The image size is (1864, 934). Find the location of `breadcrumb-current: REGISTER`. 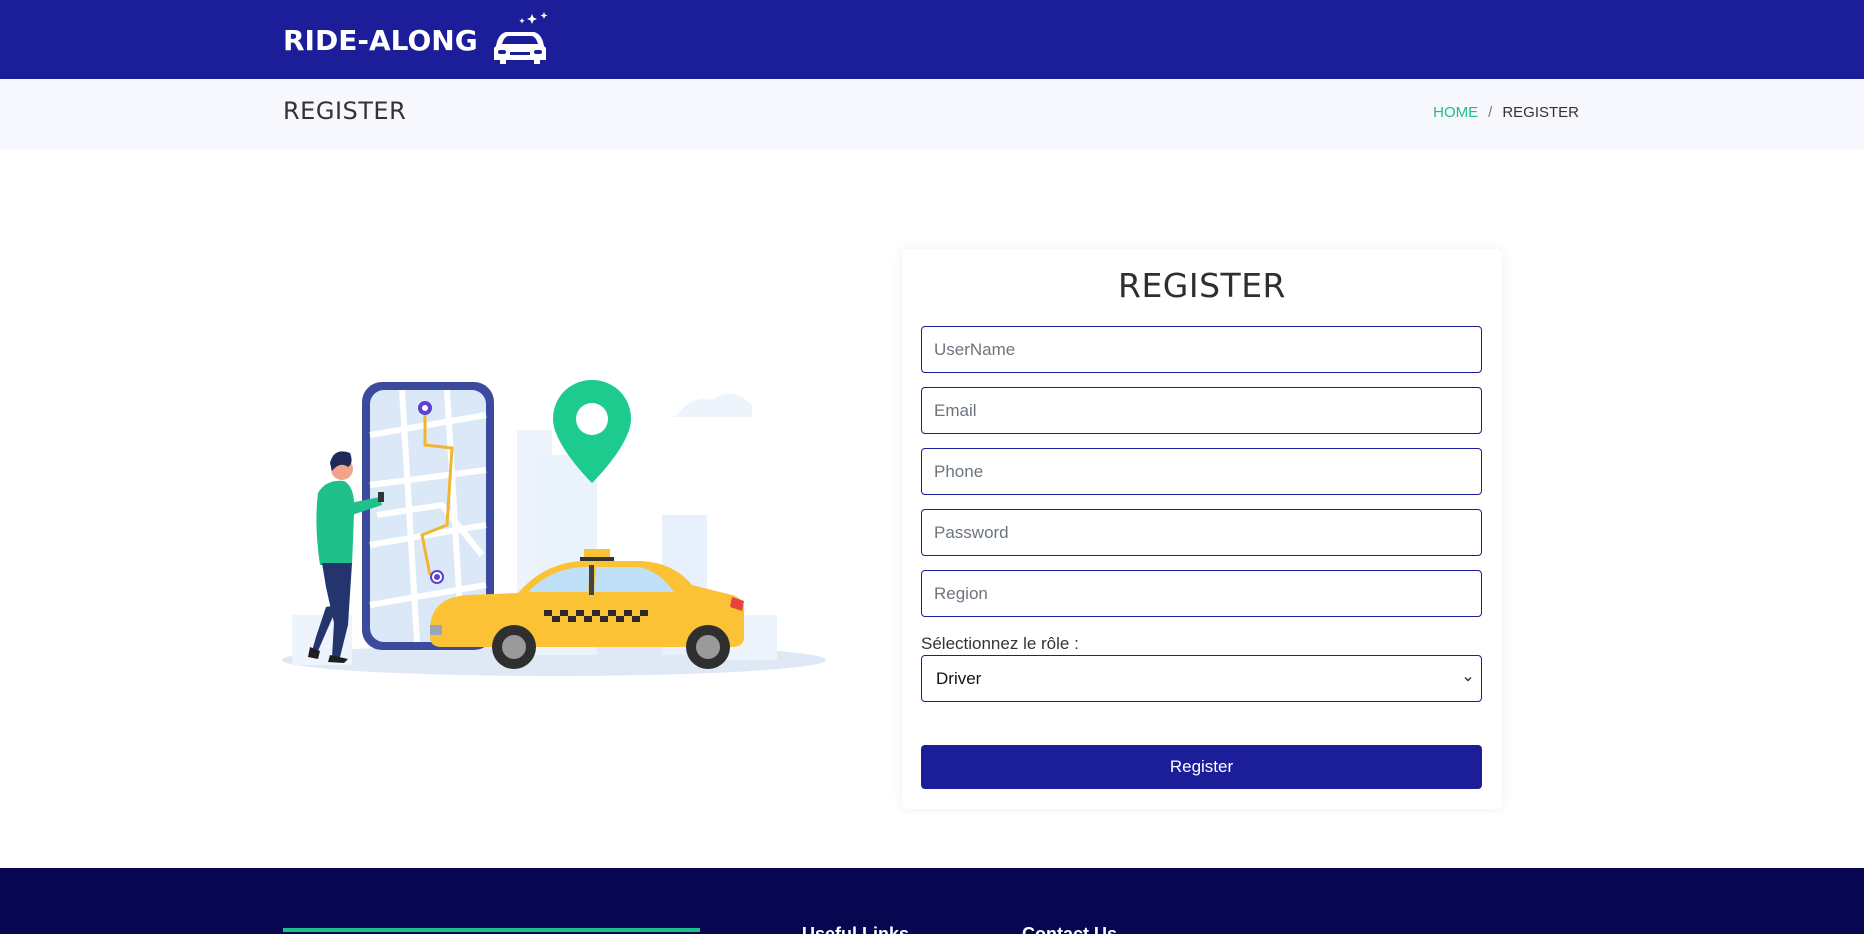

breadcrumb-current: REGISTER is located at coordinates (1540, 112).